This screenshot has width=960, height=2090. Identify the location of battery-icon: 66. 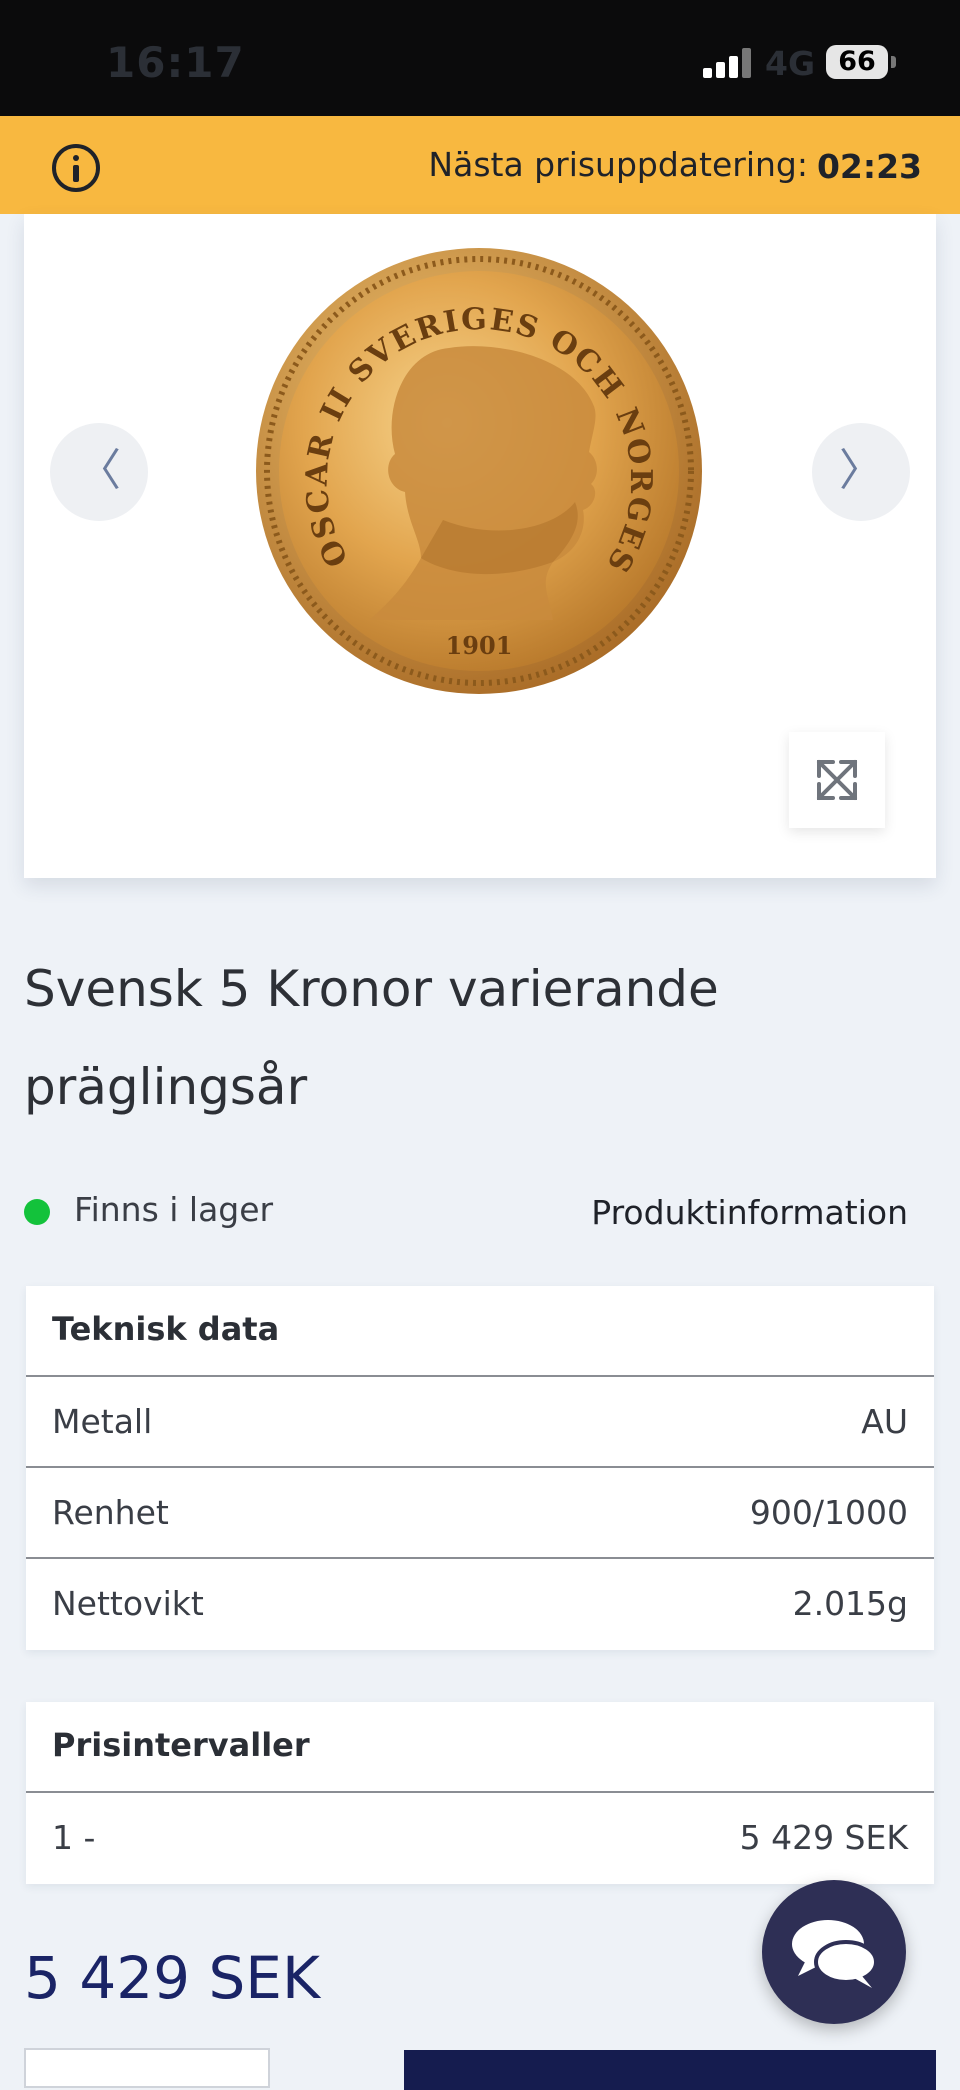
(857, 62).